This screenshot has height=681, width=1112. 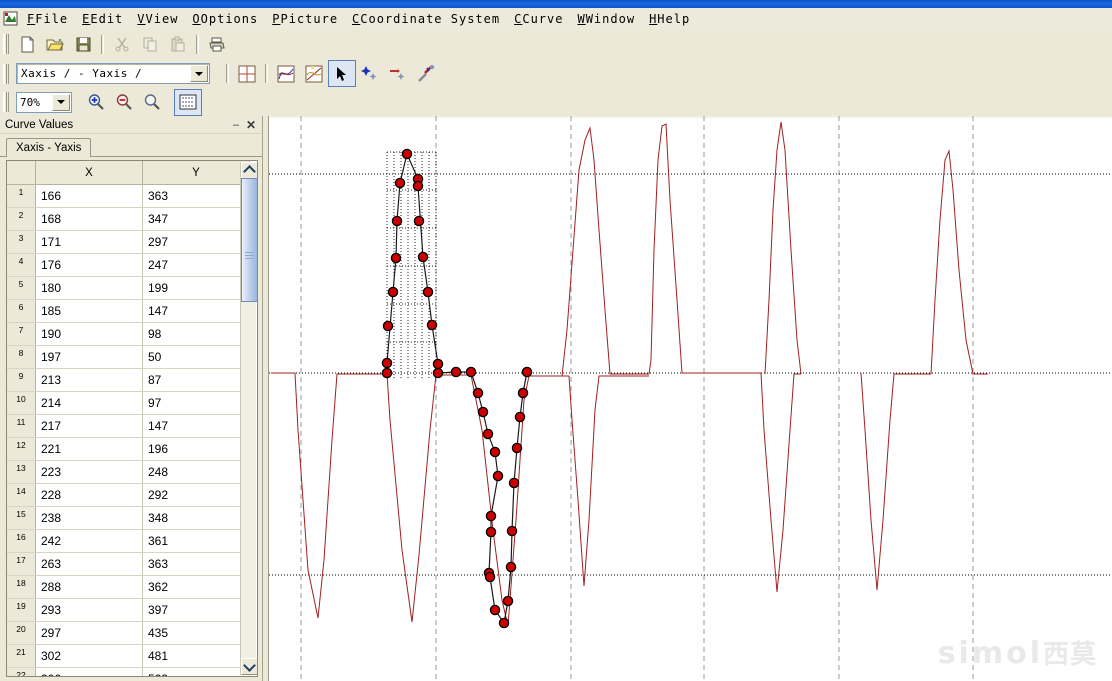 What do you see at coordinates (21, 564) in the screenshot?
I see `row-number: 17` at bounding box center [21, 564].